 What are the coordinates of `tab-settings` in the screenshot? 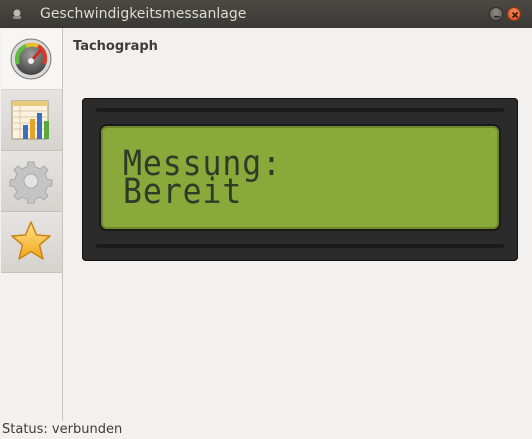 It's located at (31, 181).